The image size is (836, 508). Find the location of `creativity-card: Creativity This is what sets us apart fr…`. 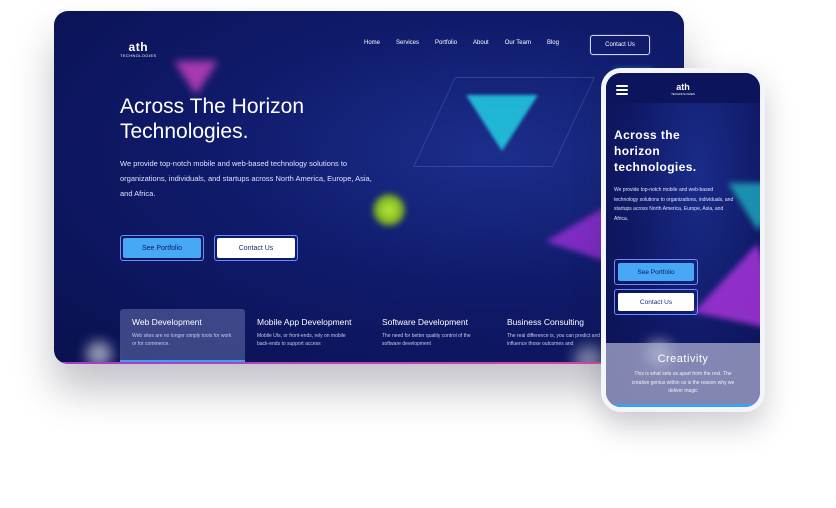

creativity-card: Creativity This is what sets us apart fr… is located at coordinates (683, 375).